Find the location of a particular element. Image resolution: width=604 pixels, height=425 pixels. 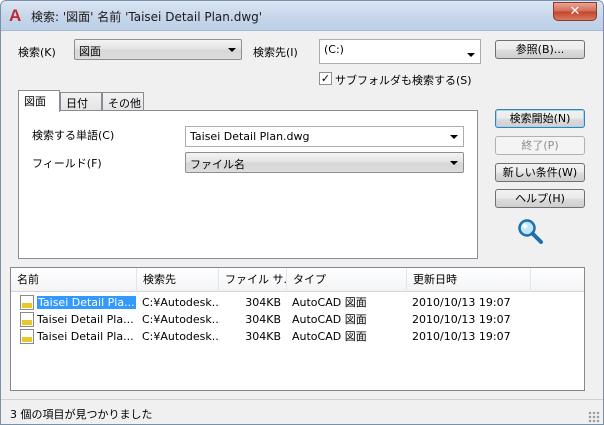

search-type-value: 図面 is located at coordinates (90, 51).